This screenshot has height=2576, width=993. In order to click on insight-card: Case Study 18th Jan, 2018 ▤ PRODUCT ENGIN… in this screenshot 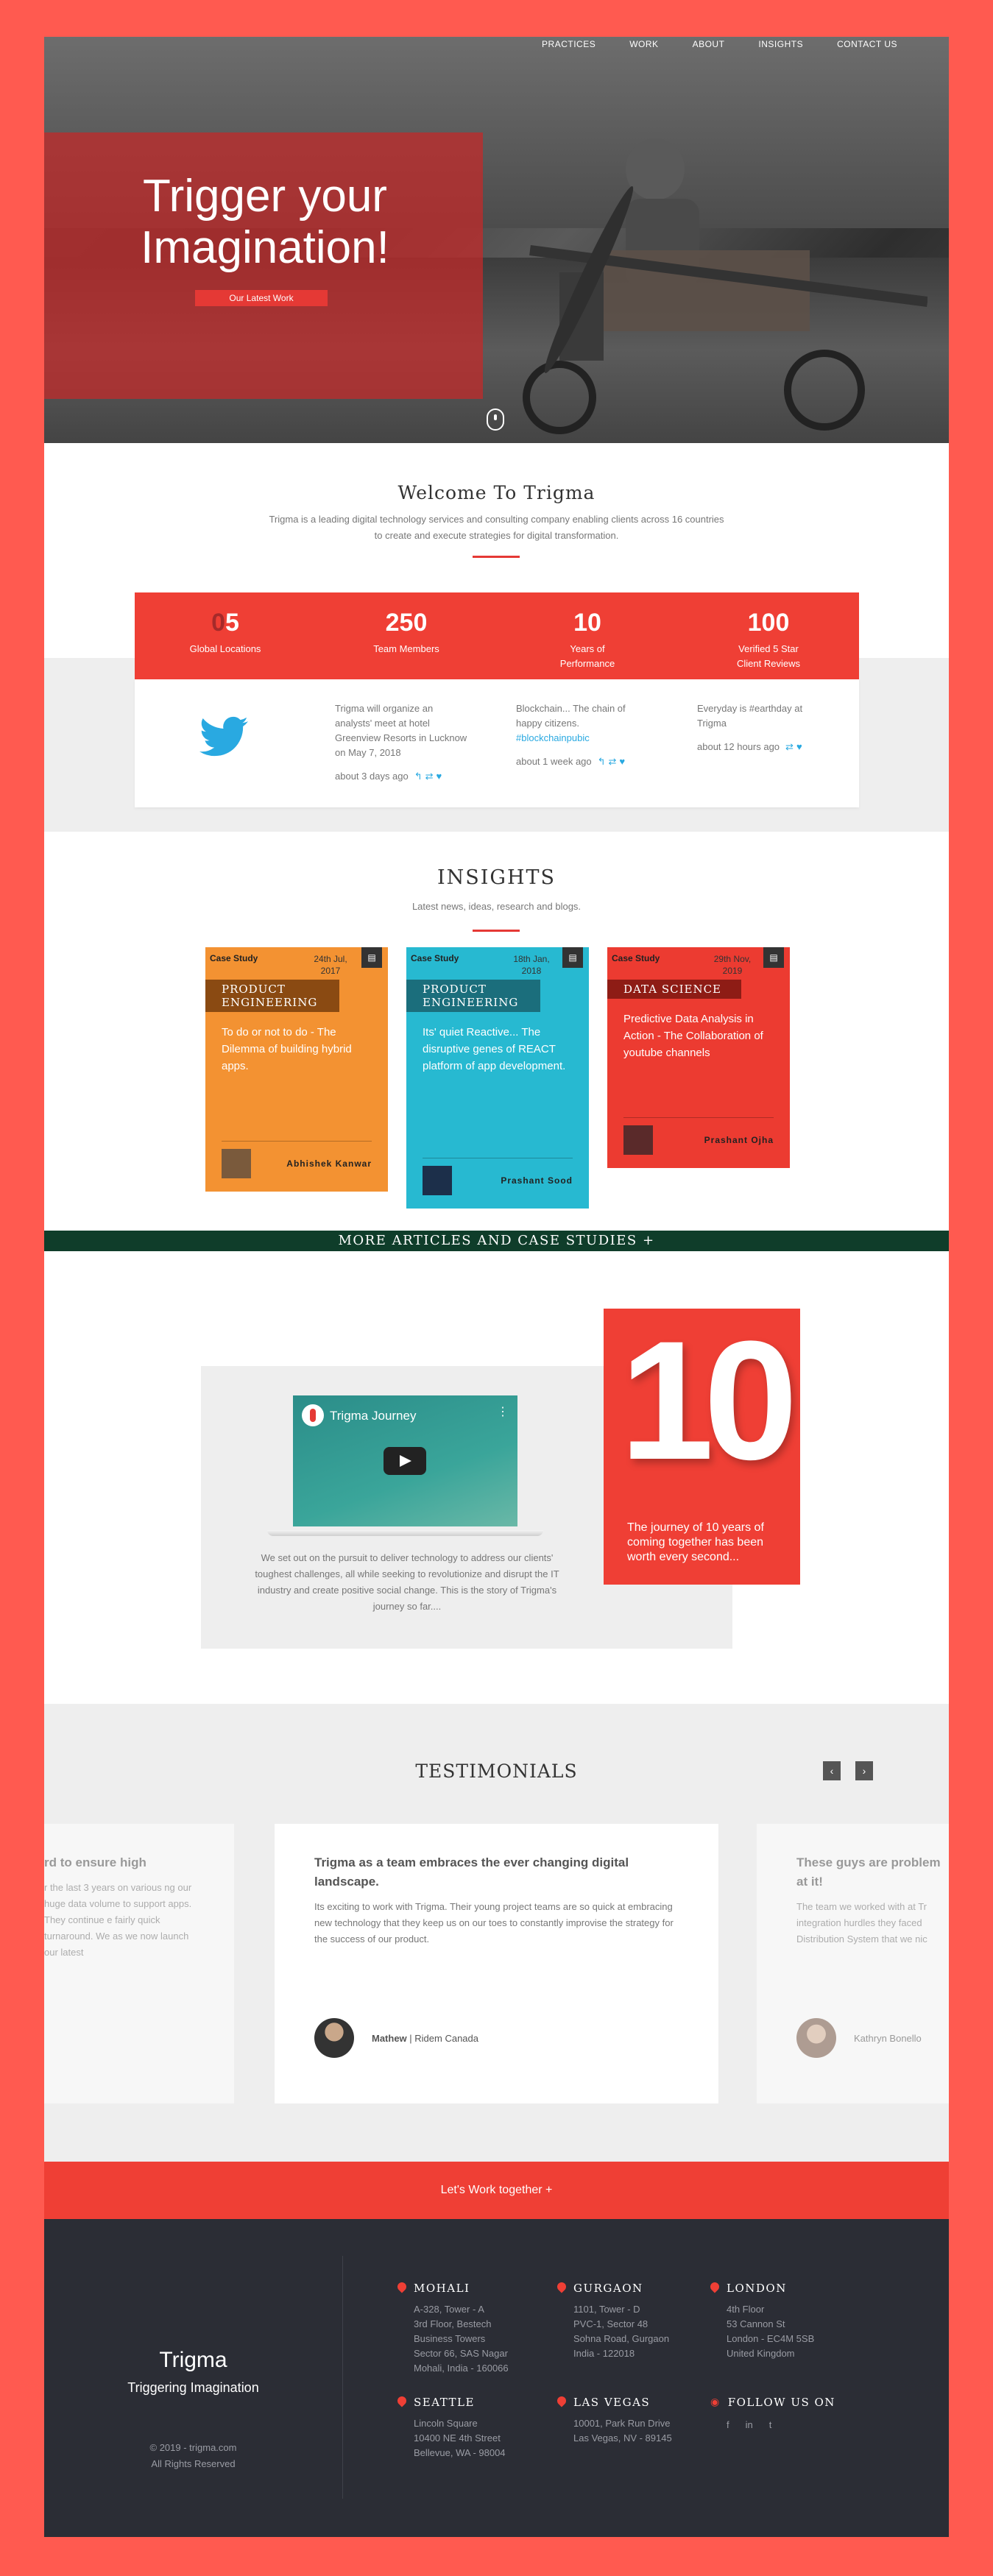, I will do `click(497, 1078)`.